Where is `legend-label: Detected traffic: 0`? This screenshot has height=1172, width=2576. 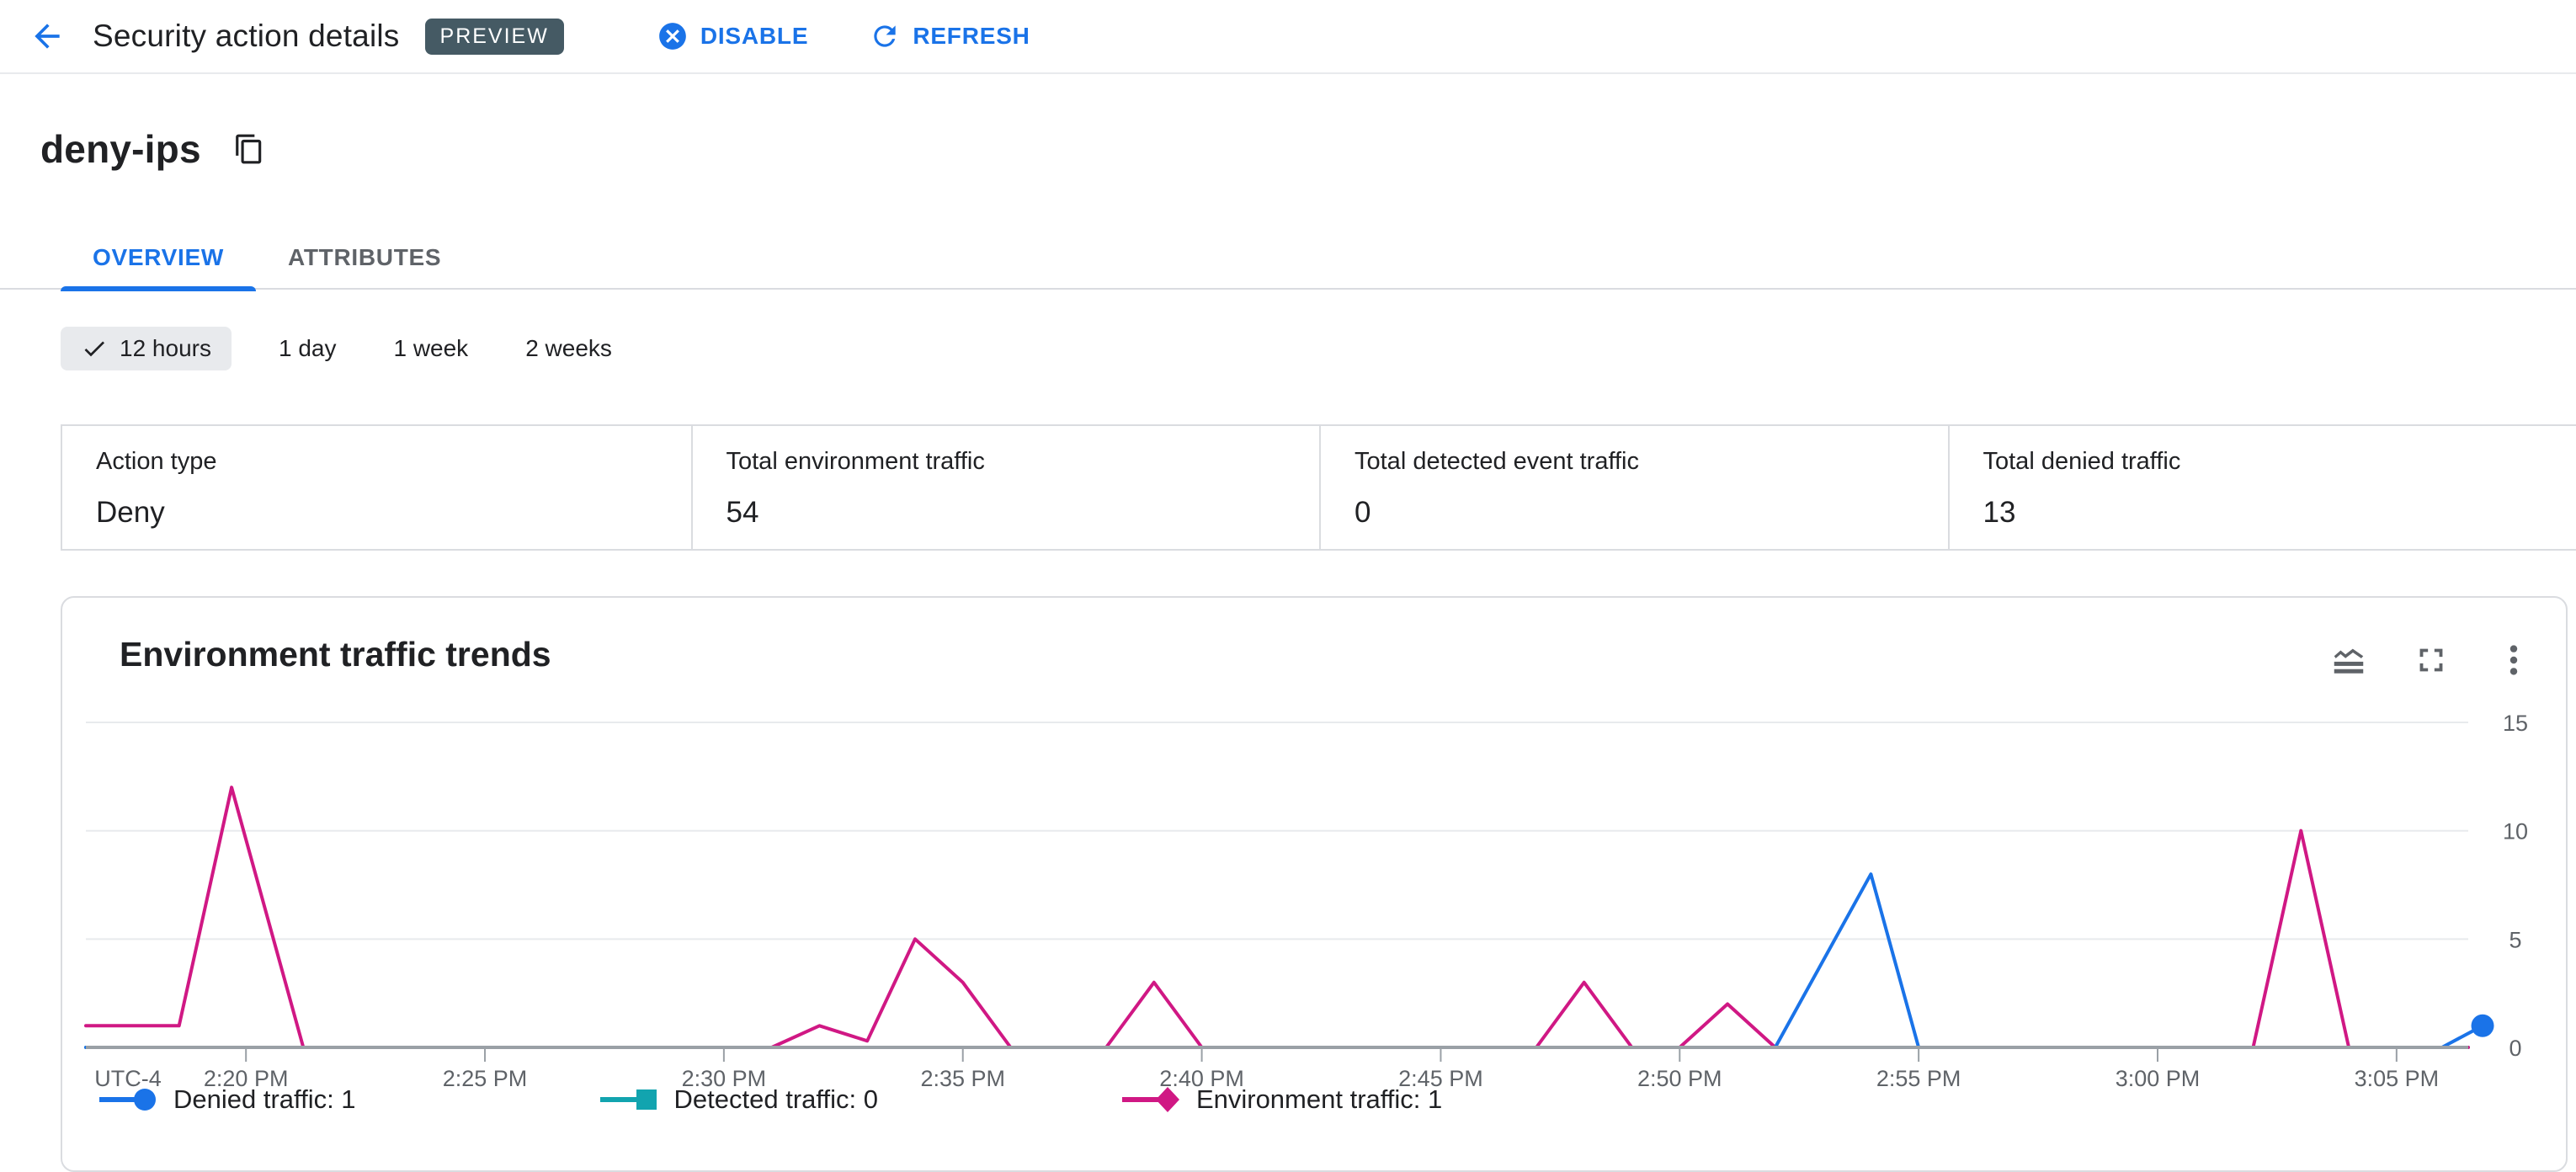
legend-label: Detected traffic: 0 is located at coordinates (776, 1099).